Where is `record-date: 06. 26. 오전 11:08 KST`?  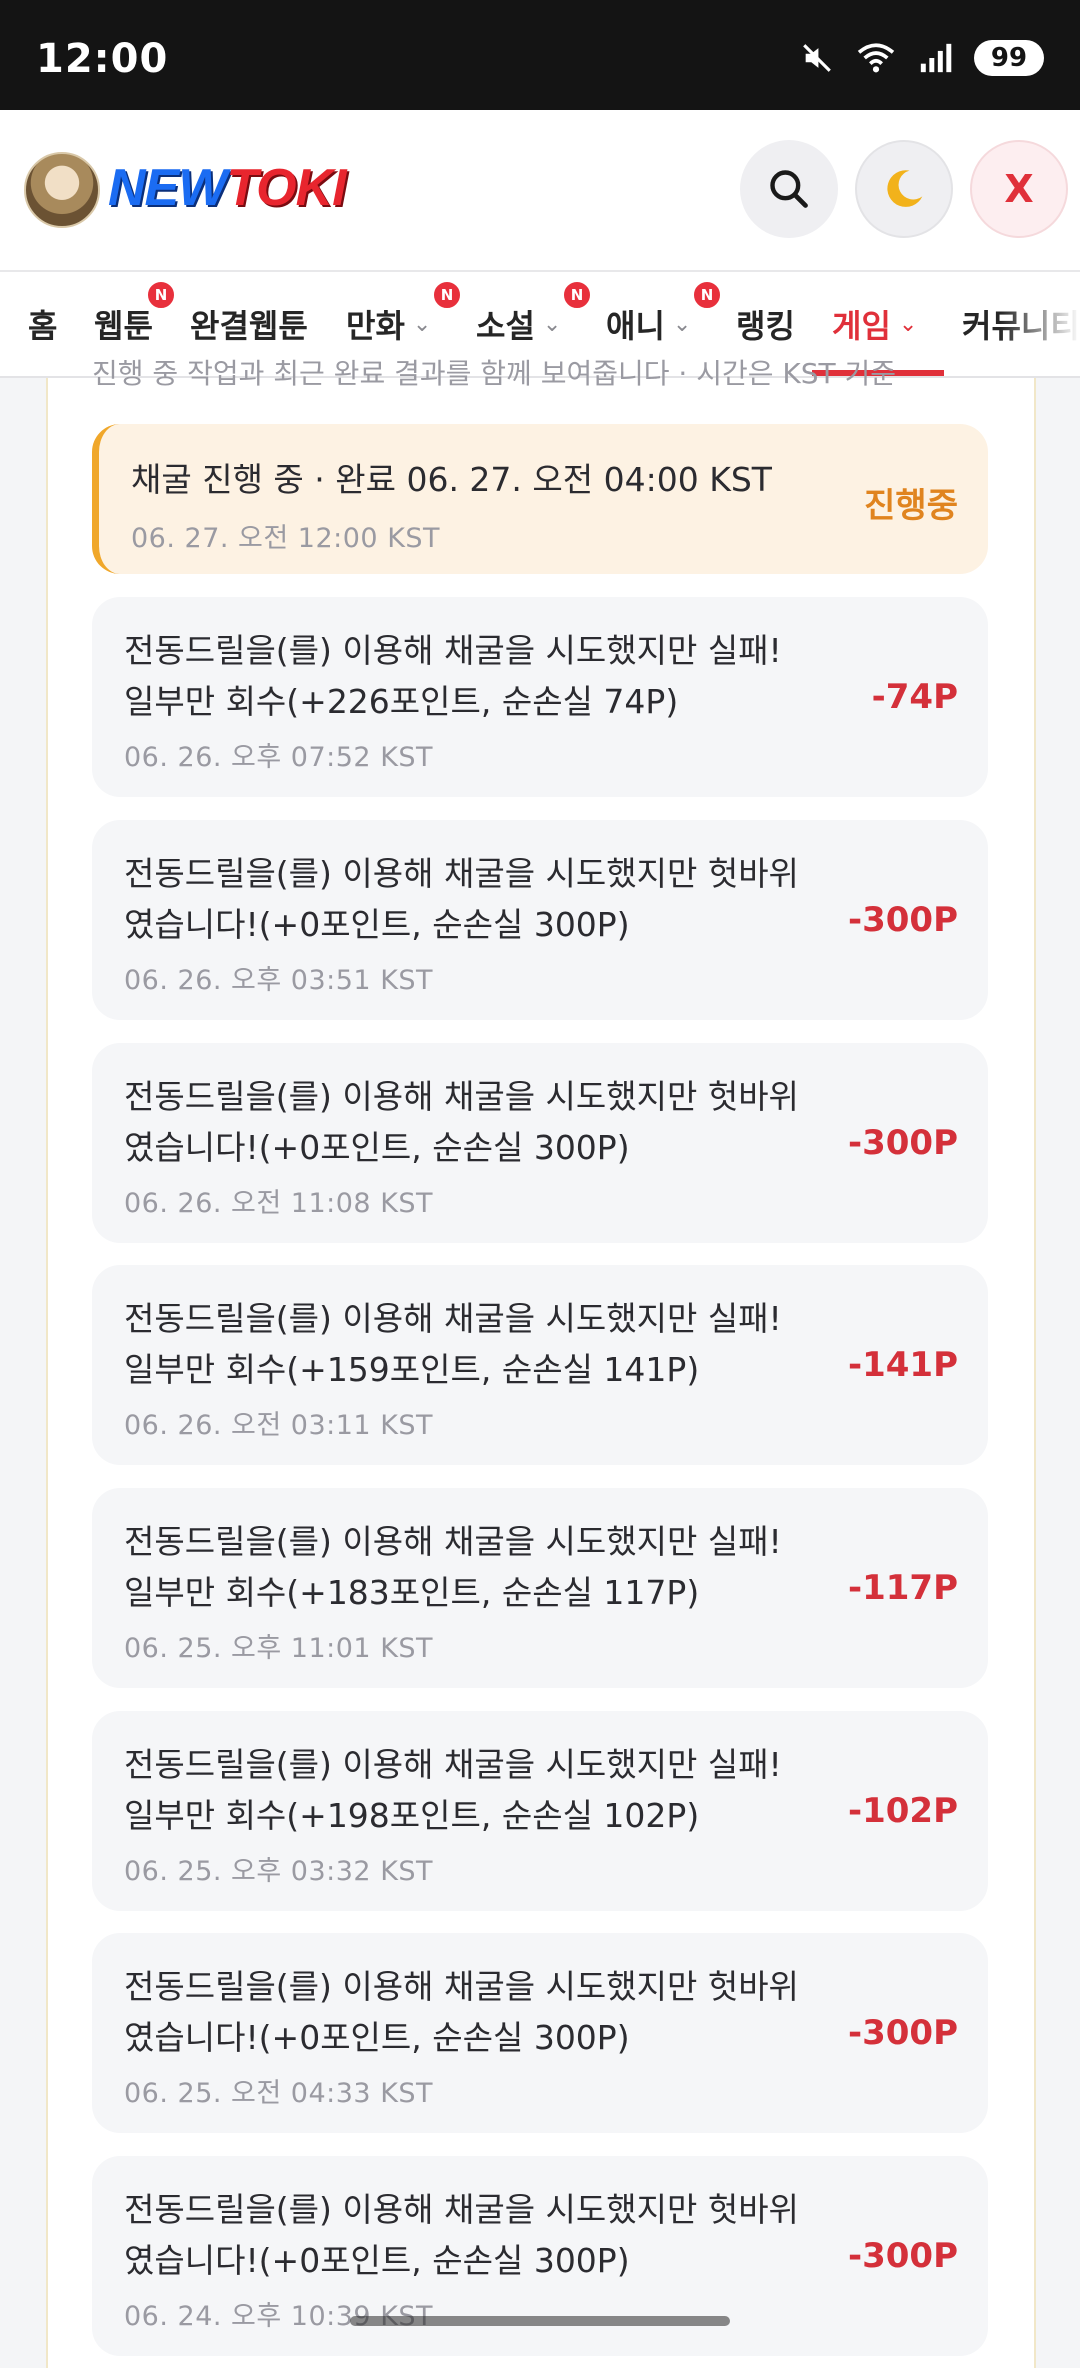 record-date: 06. 26. 오전 11:08 KST is located at coordinates (279, 1203).